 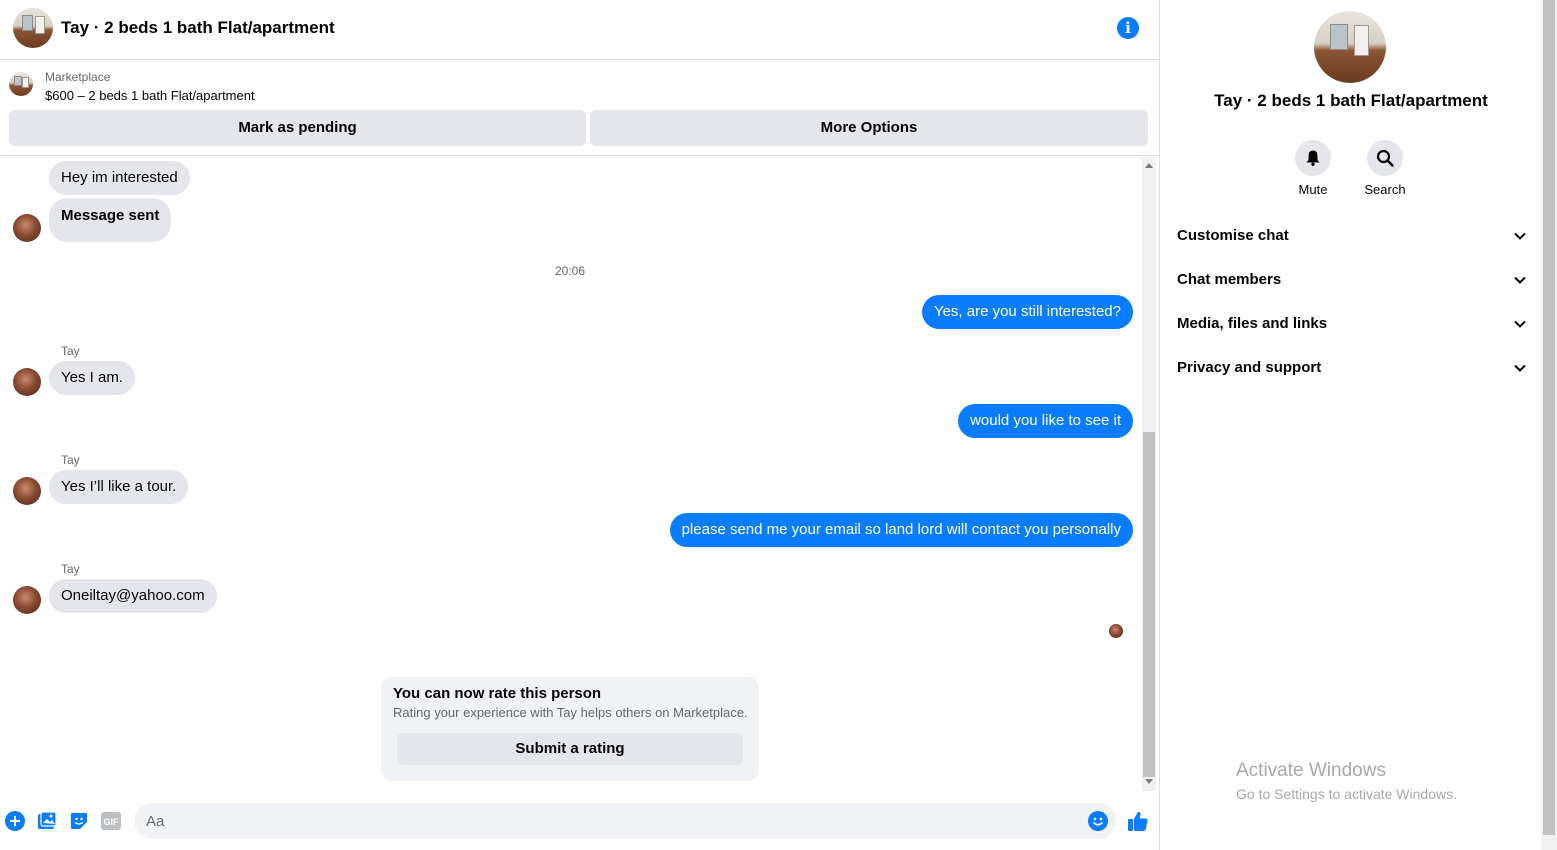 What do you see at coordinates (570, 749) in the screenshot?
I see `submit-rating-button: Submit a rating` at bounding box center [570, 749].